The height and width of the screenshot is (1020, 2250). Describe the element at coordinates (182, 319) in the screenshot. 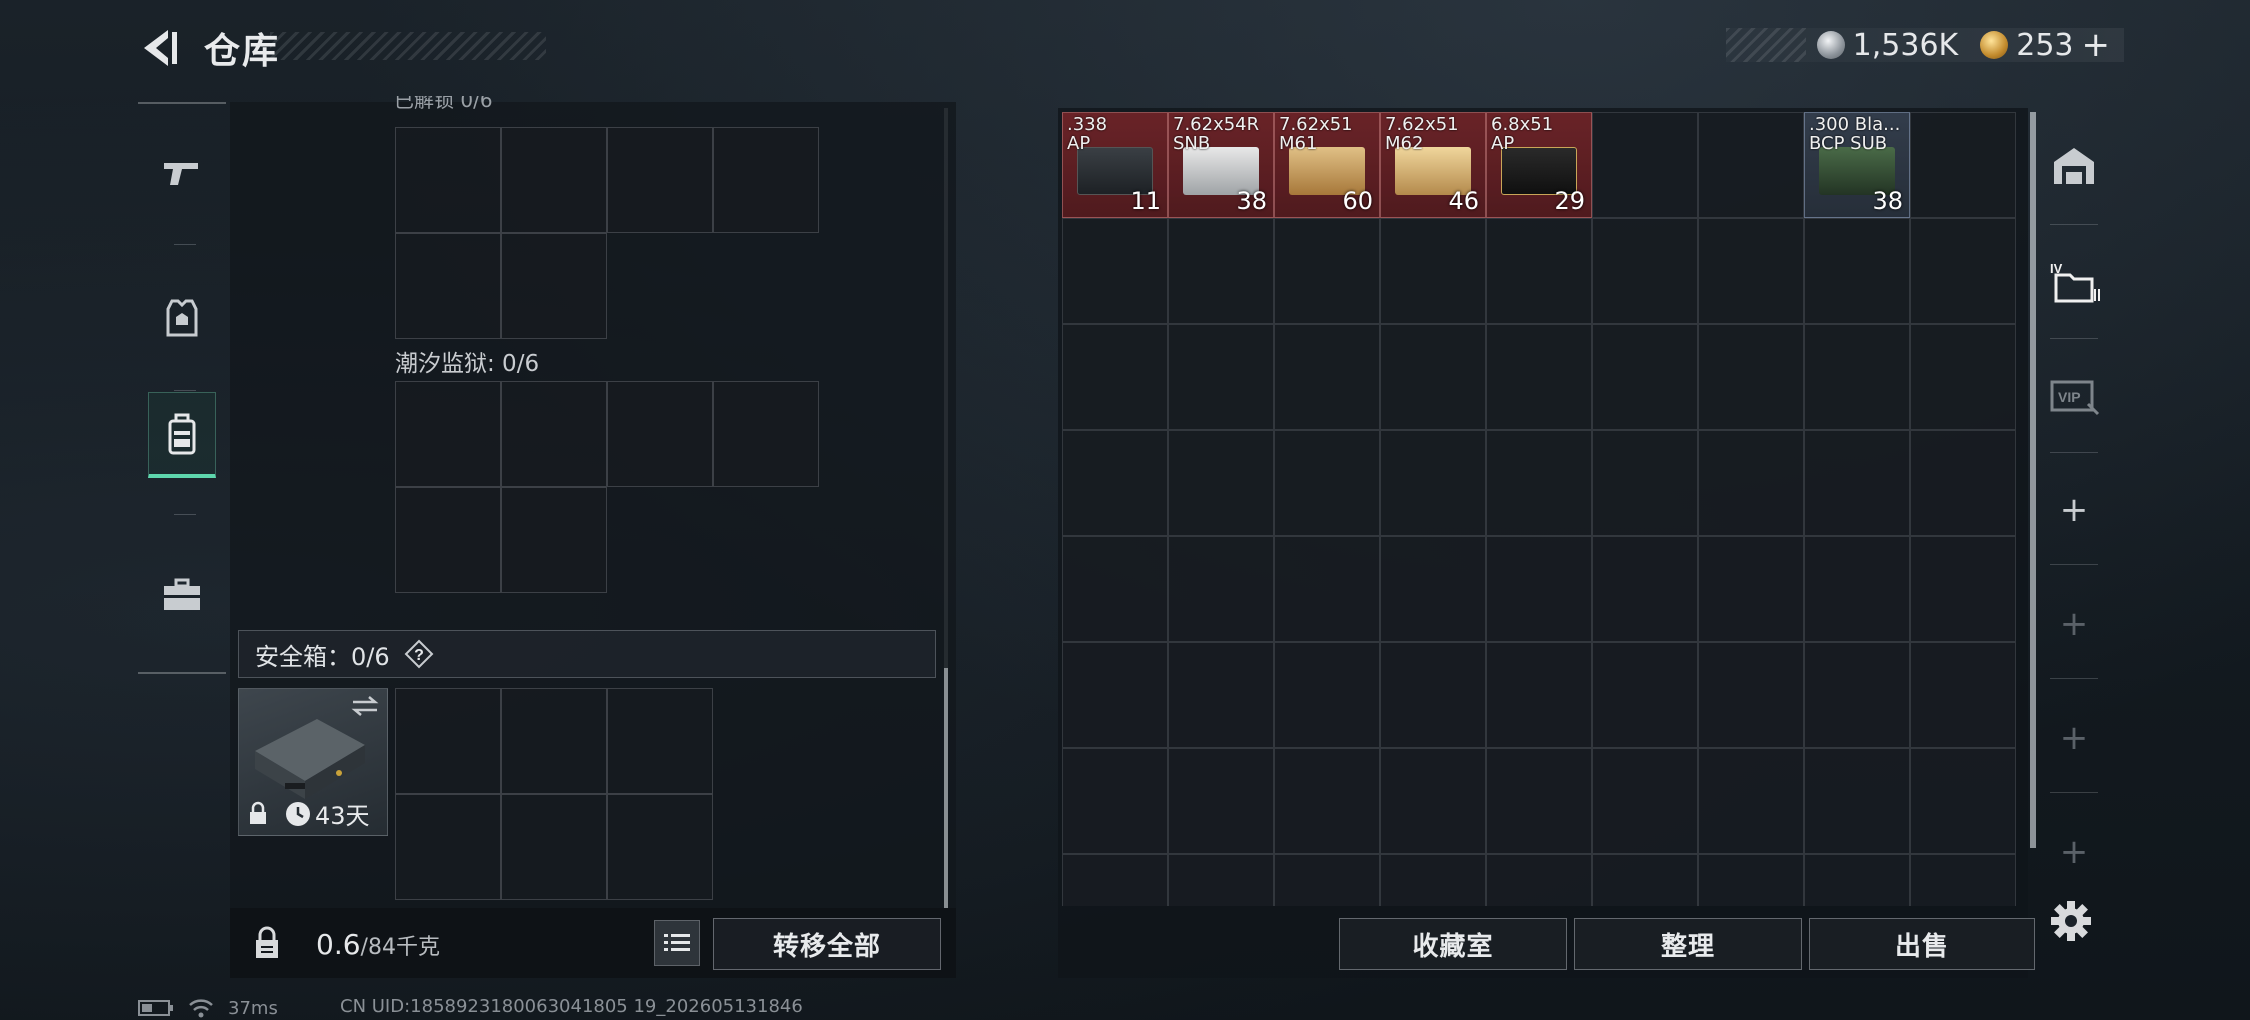

I see `nav-armor` at that location.